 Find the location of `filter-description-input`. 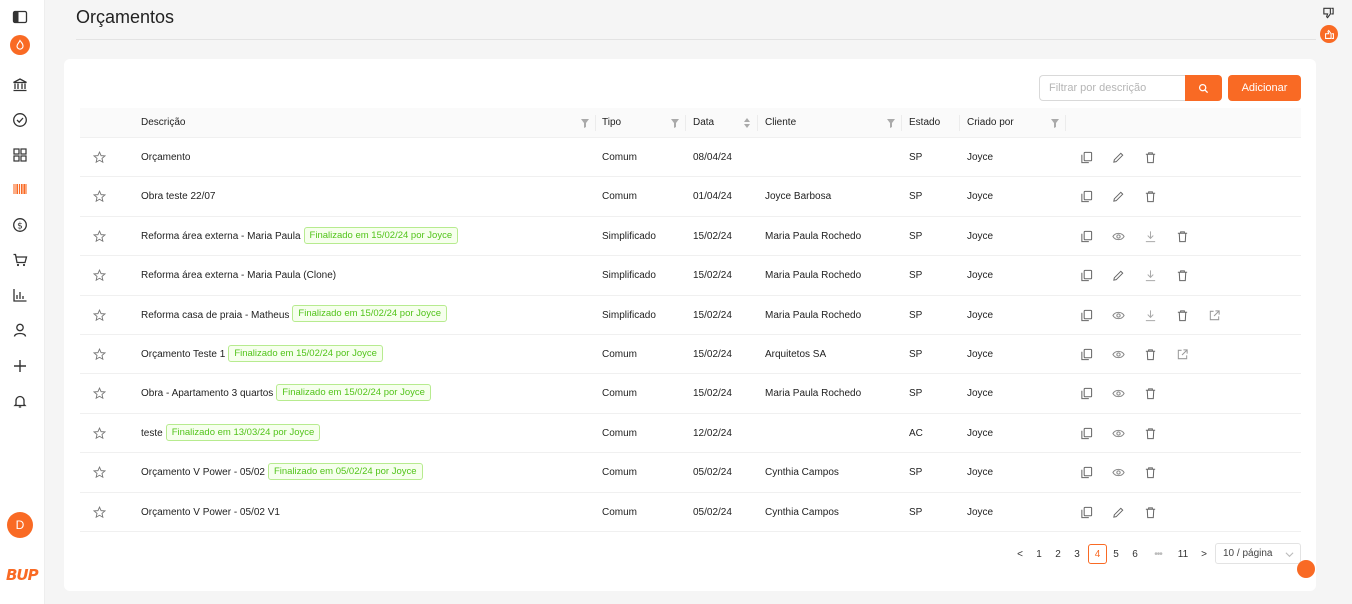

filter-description-input is located at coordinates (1112, 88).